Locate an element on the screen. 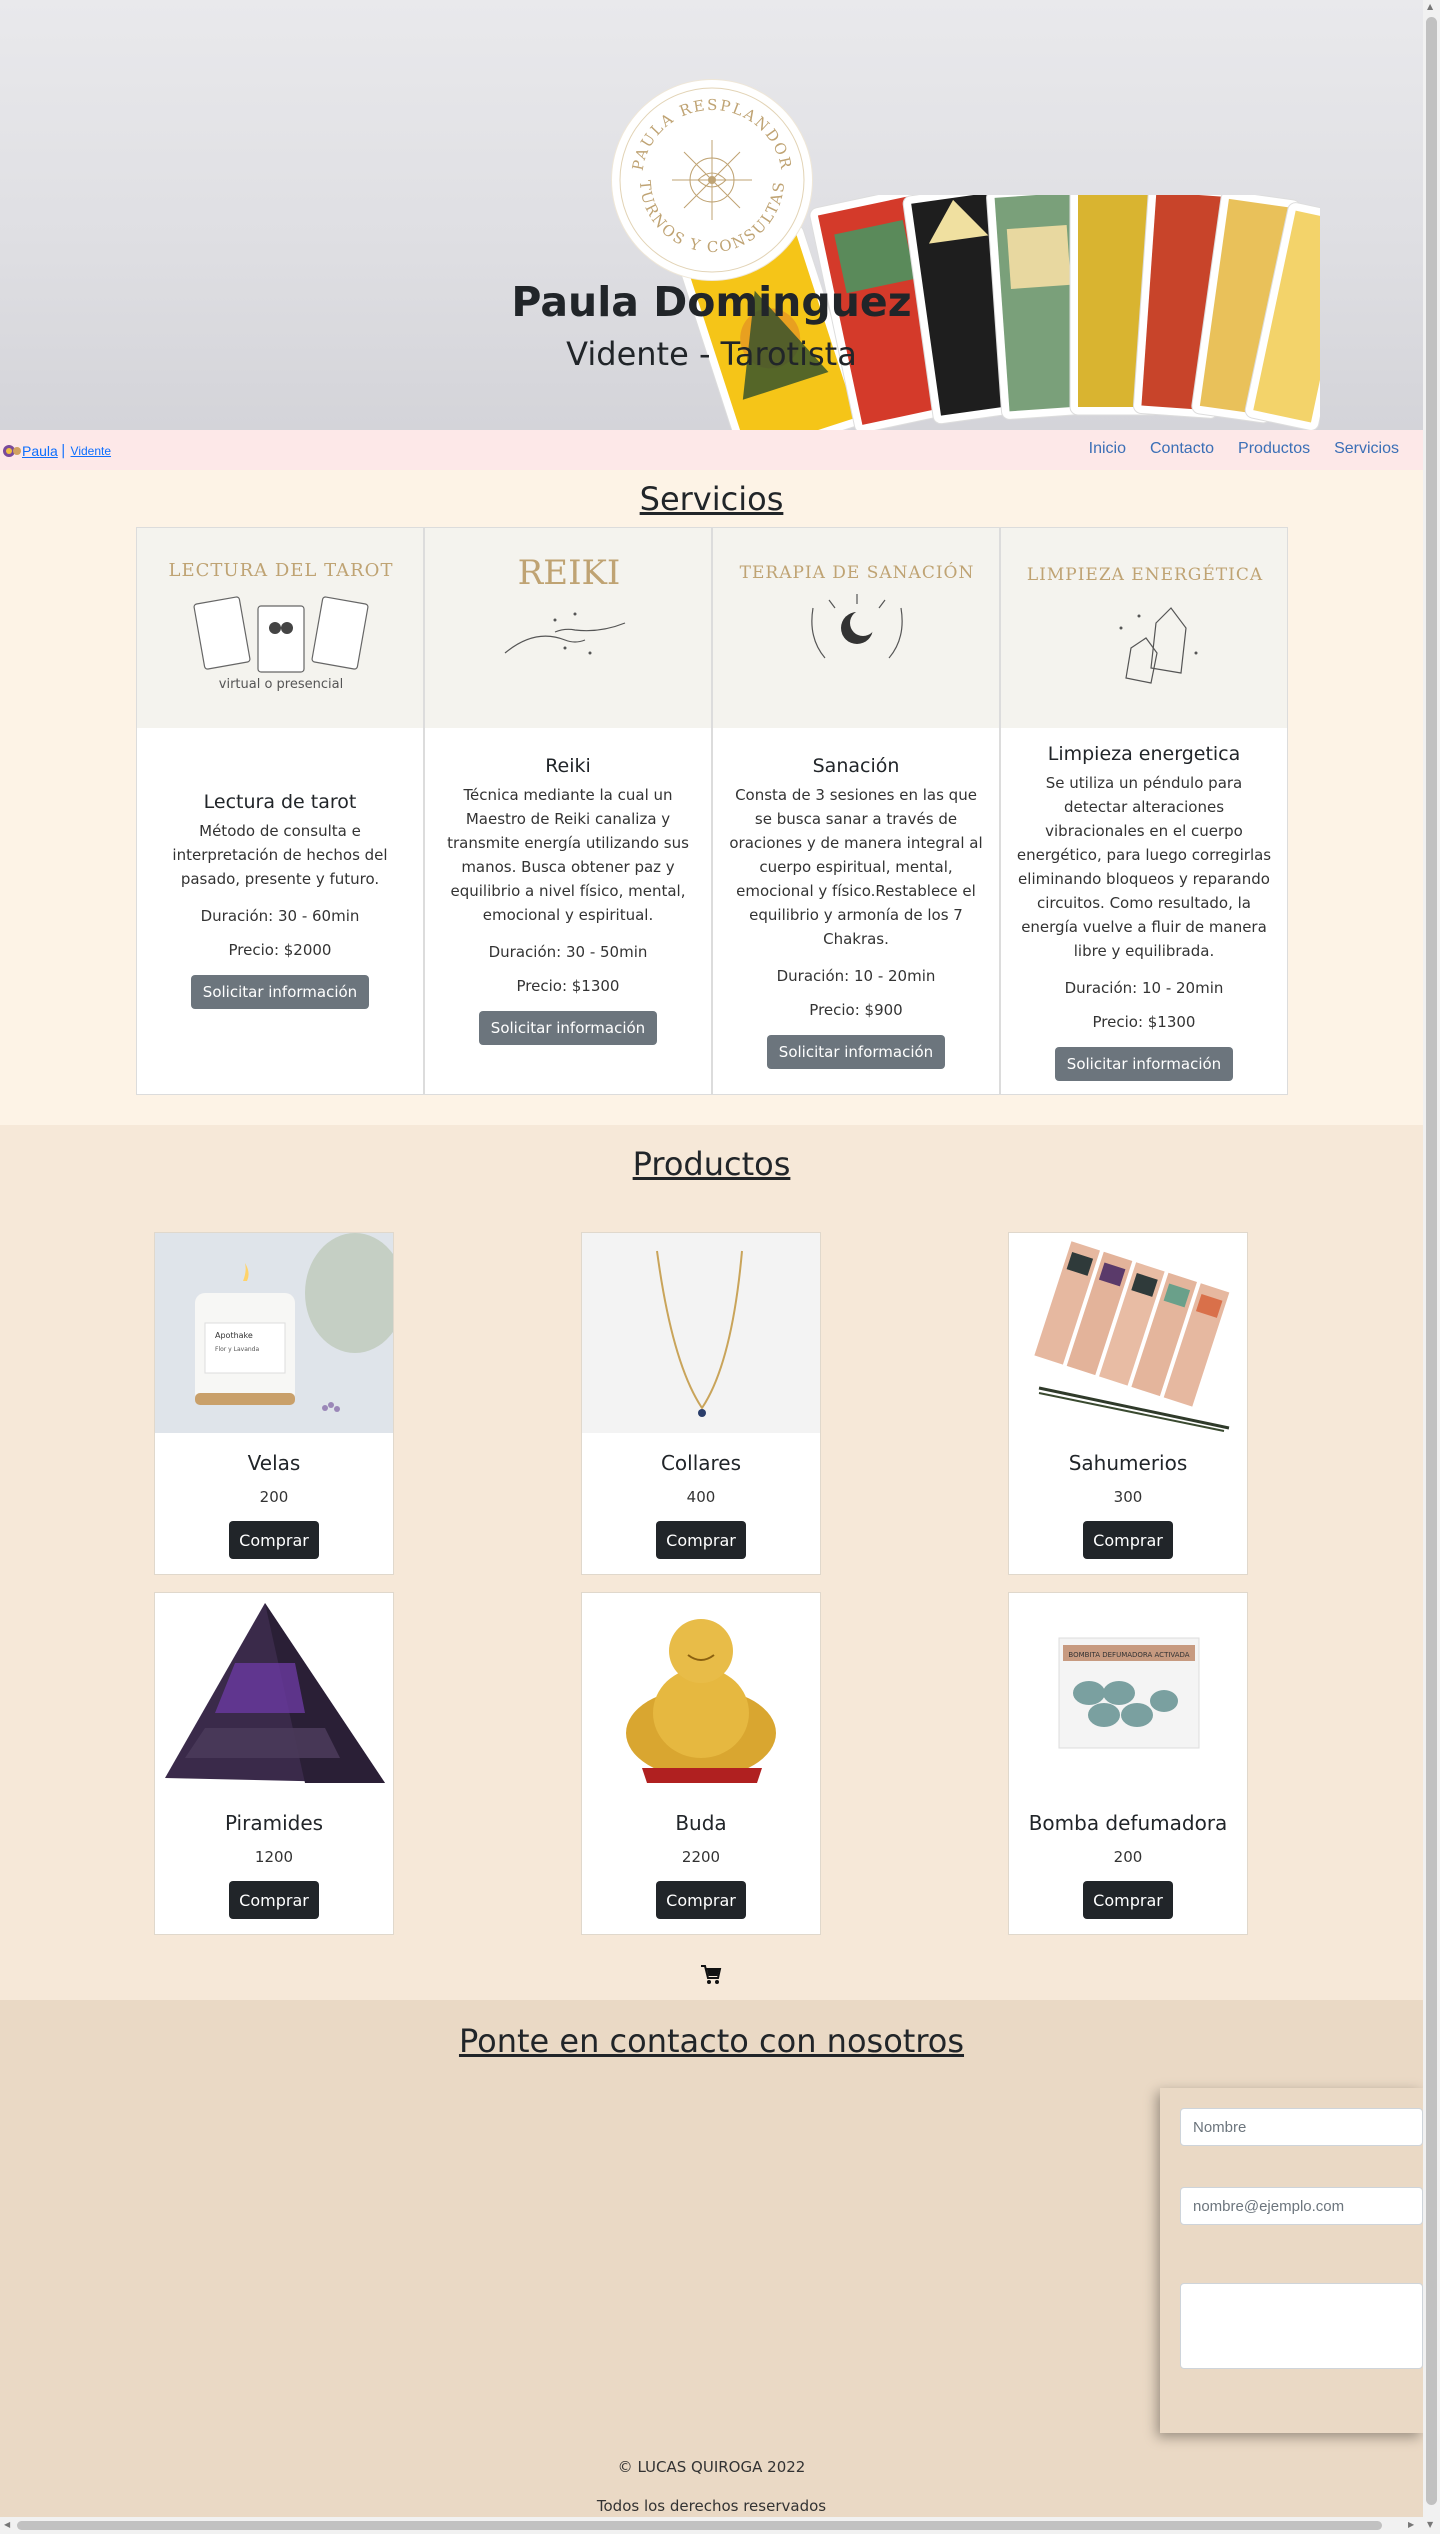  nav-link-contacto: Contacto is located at coordinates (1182, 449).